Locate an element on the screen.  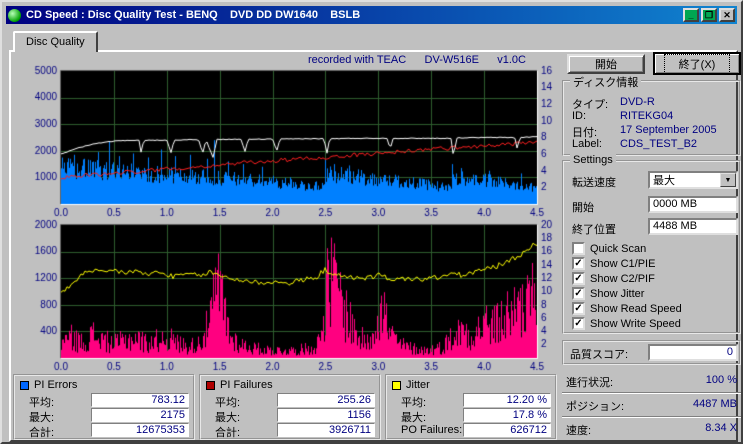
show-c2-pif-label: Show C2/PIF is located at coordinates (622, 278).